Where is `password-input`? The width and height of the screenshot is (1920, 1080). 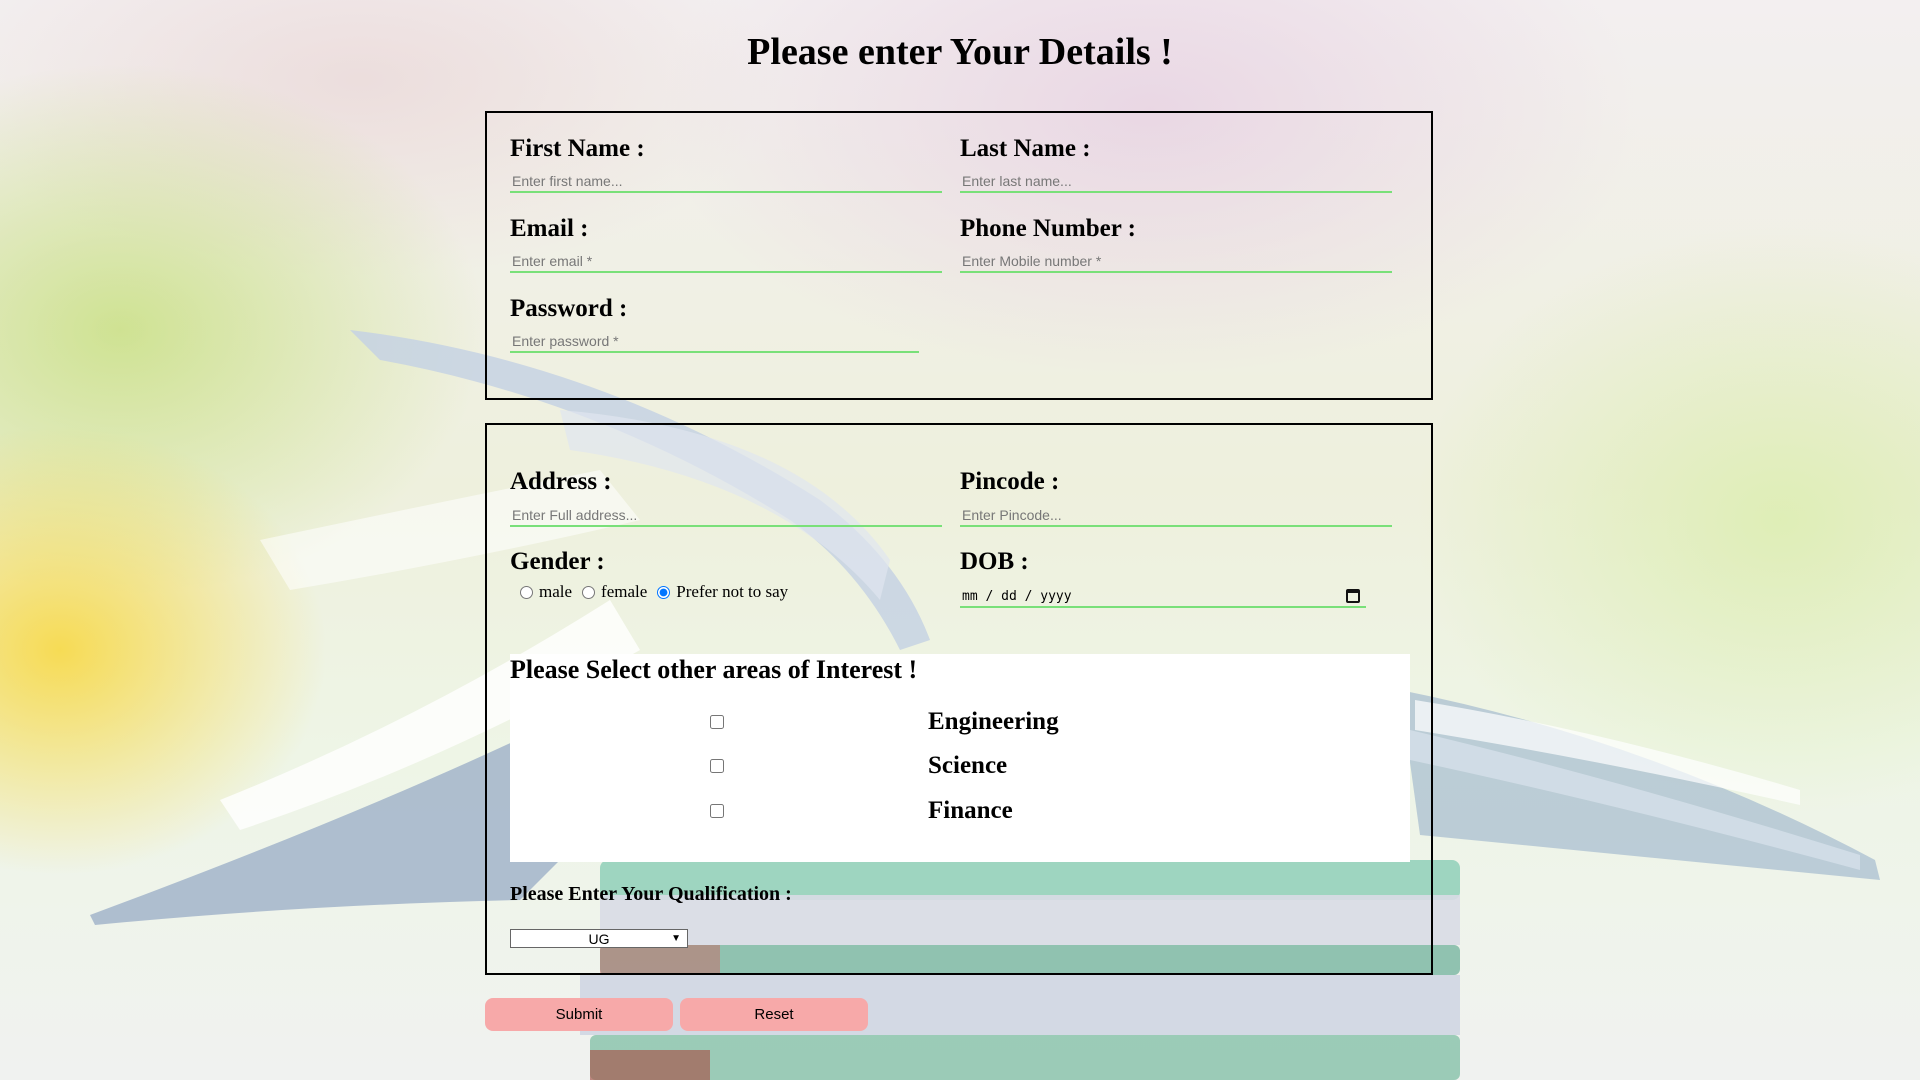
password-input is located at coordinates (714, 342).